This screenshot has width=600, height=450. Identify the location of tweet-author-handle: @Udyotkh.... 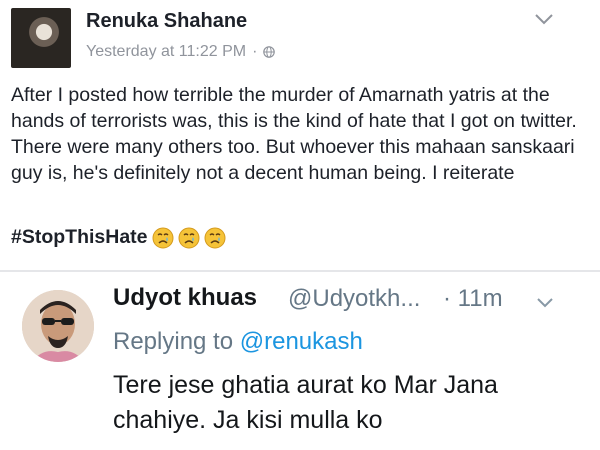
(354, 299).